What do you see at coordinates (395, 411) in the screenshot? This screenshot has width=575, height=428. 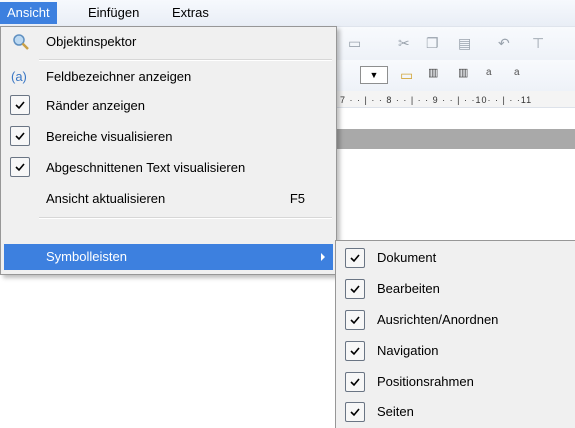 I see `submenu-item-label: Seiten` at bounding box center [395, 411].